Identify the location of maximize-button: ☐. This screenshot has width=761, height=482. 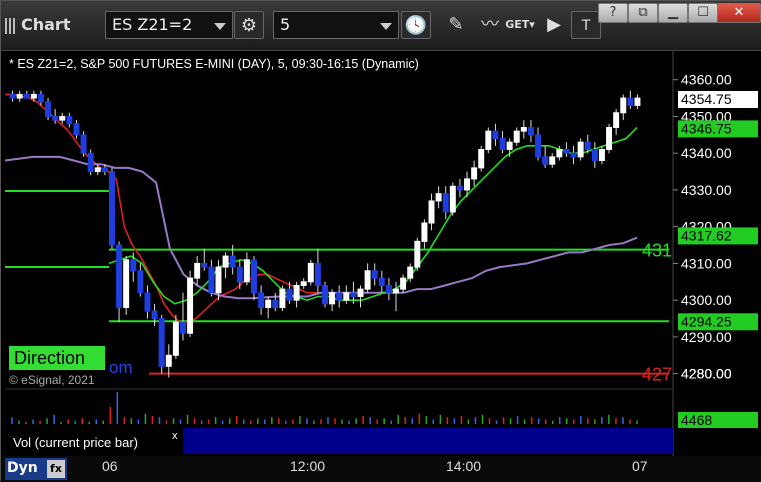
(703, 13).